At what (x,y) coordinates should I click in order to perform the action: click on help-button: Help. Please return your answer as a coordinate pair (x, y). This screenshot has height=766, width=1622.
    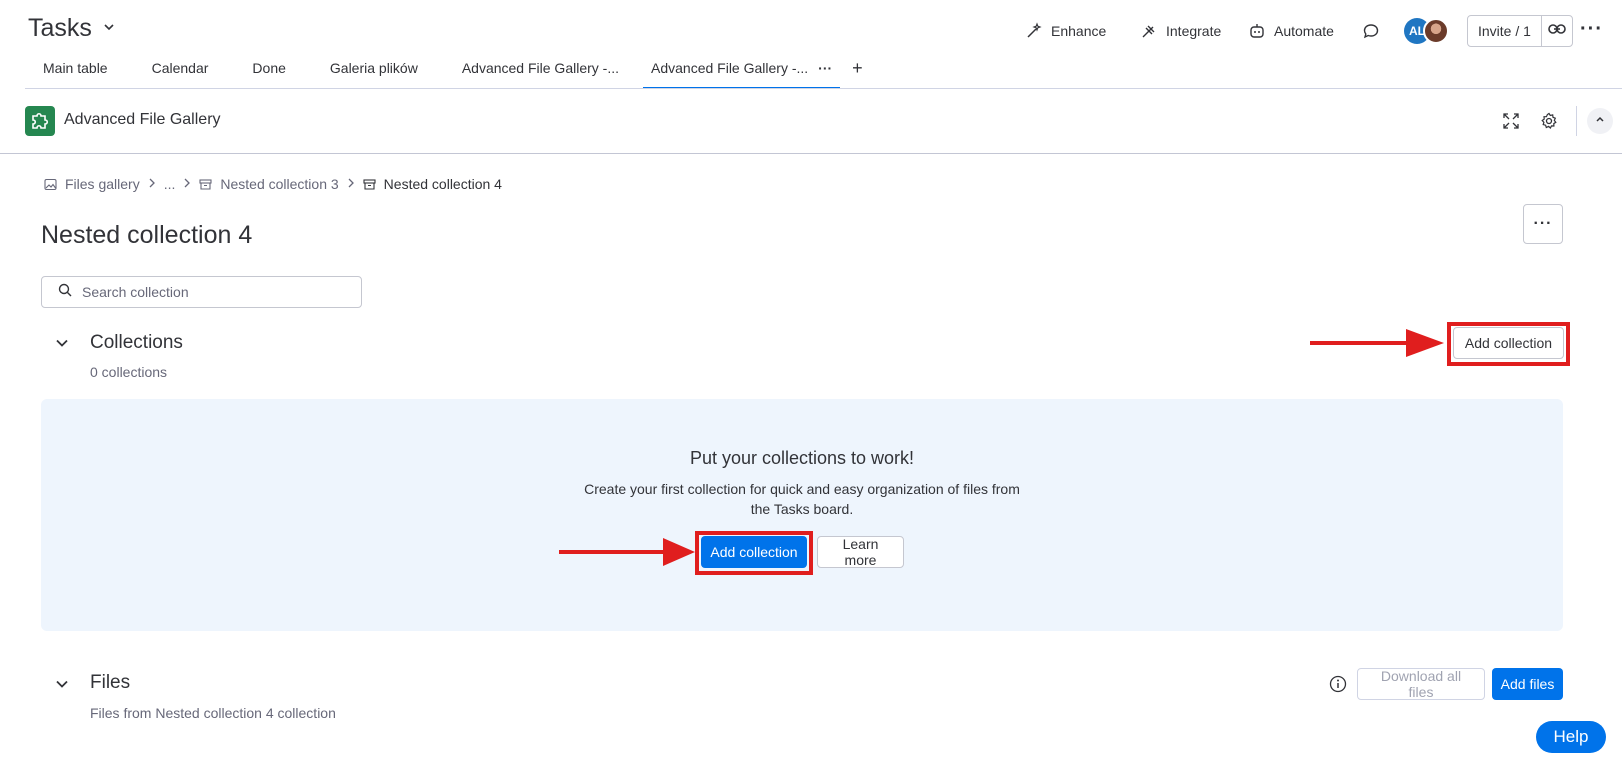
    Looking at the image, I should click on (1571, 737).